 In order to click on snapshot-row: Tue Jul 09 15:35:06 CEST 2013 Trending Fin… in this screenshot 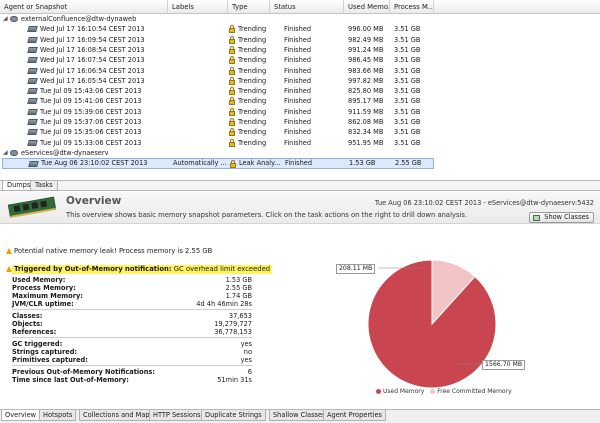, I will do `click(300, 132)`.